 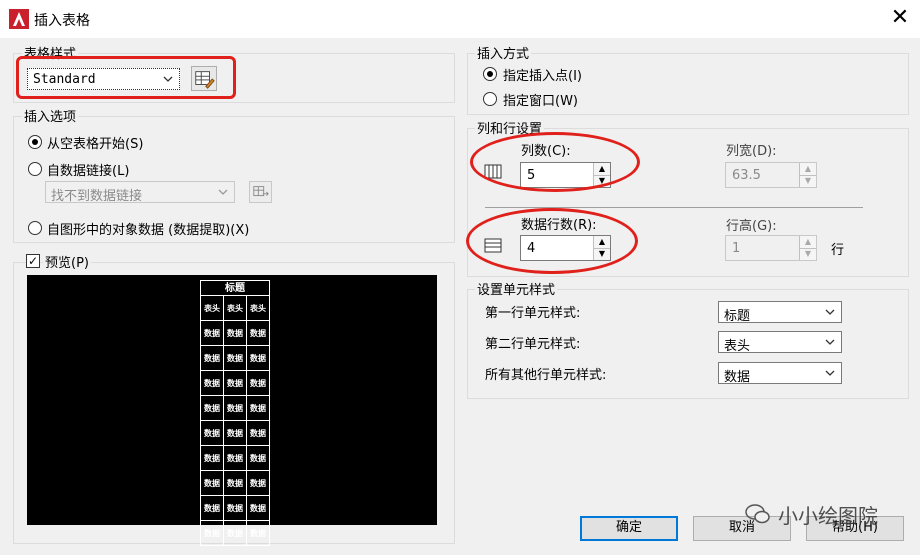 I want to click on autocad-logo-icon, so click(x=19, y=19).